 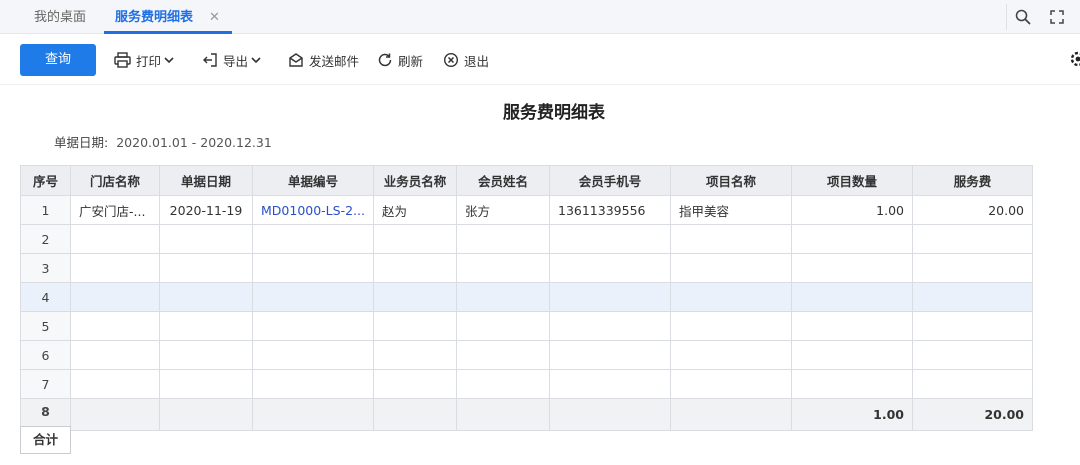 I want to click on mail-icon, so click(x=296, y=60).